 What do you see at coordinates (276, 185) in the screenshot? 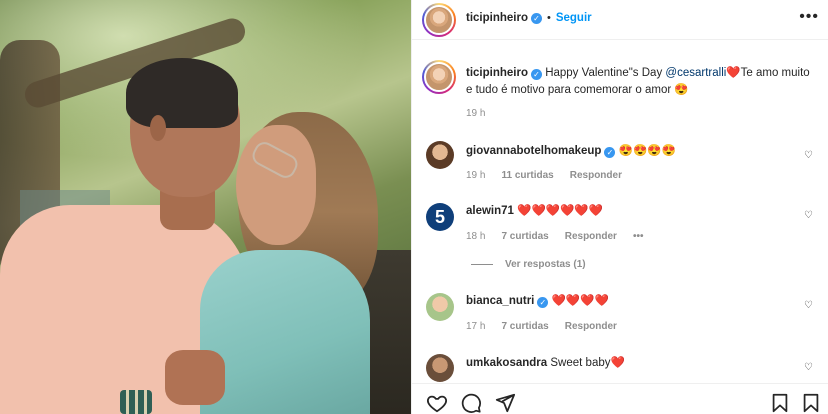
I see `woman-face` at bounding box center [276, 185].